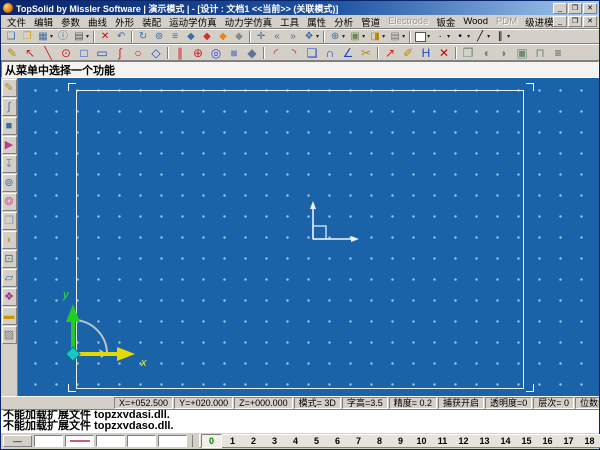  Describe the element at coordinates (462, 36) in the screenshot. I see `point-size-button: • ▾` at that location.